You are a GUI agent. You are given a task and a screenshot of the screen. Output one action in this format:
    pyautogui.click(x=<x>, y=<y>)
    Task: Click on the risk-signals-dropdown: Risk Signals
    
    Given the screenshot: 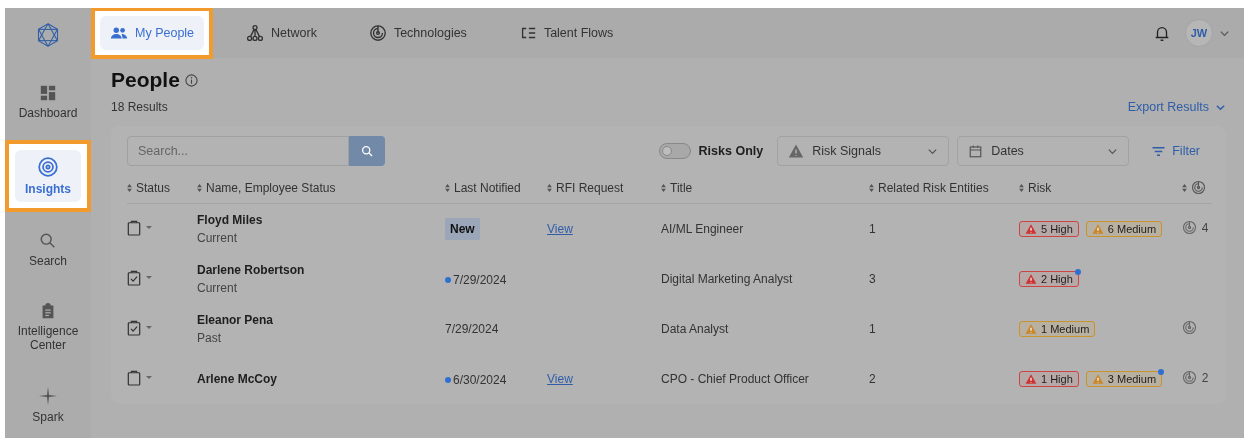 What is the action you would take?
    pyautogui.click(x=863, y=151)
    